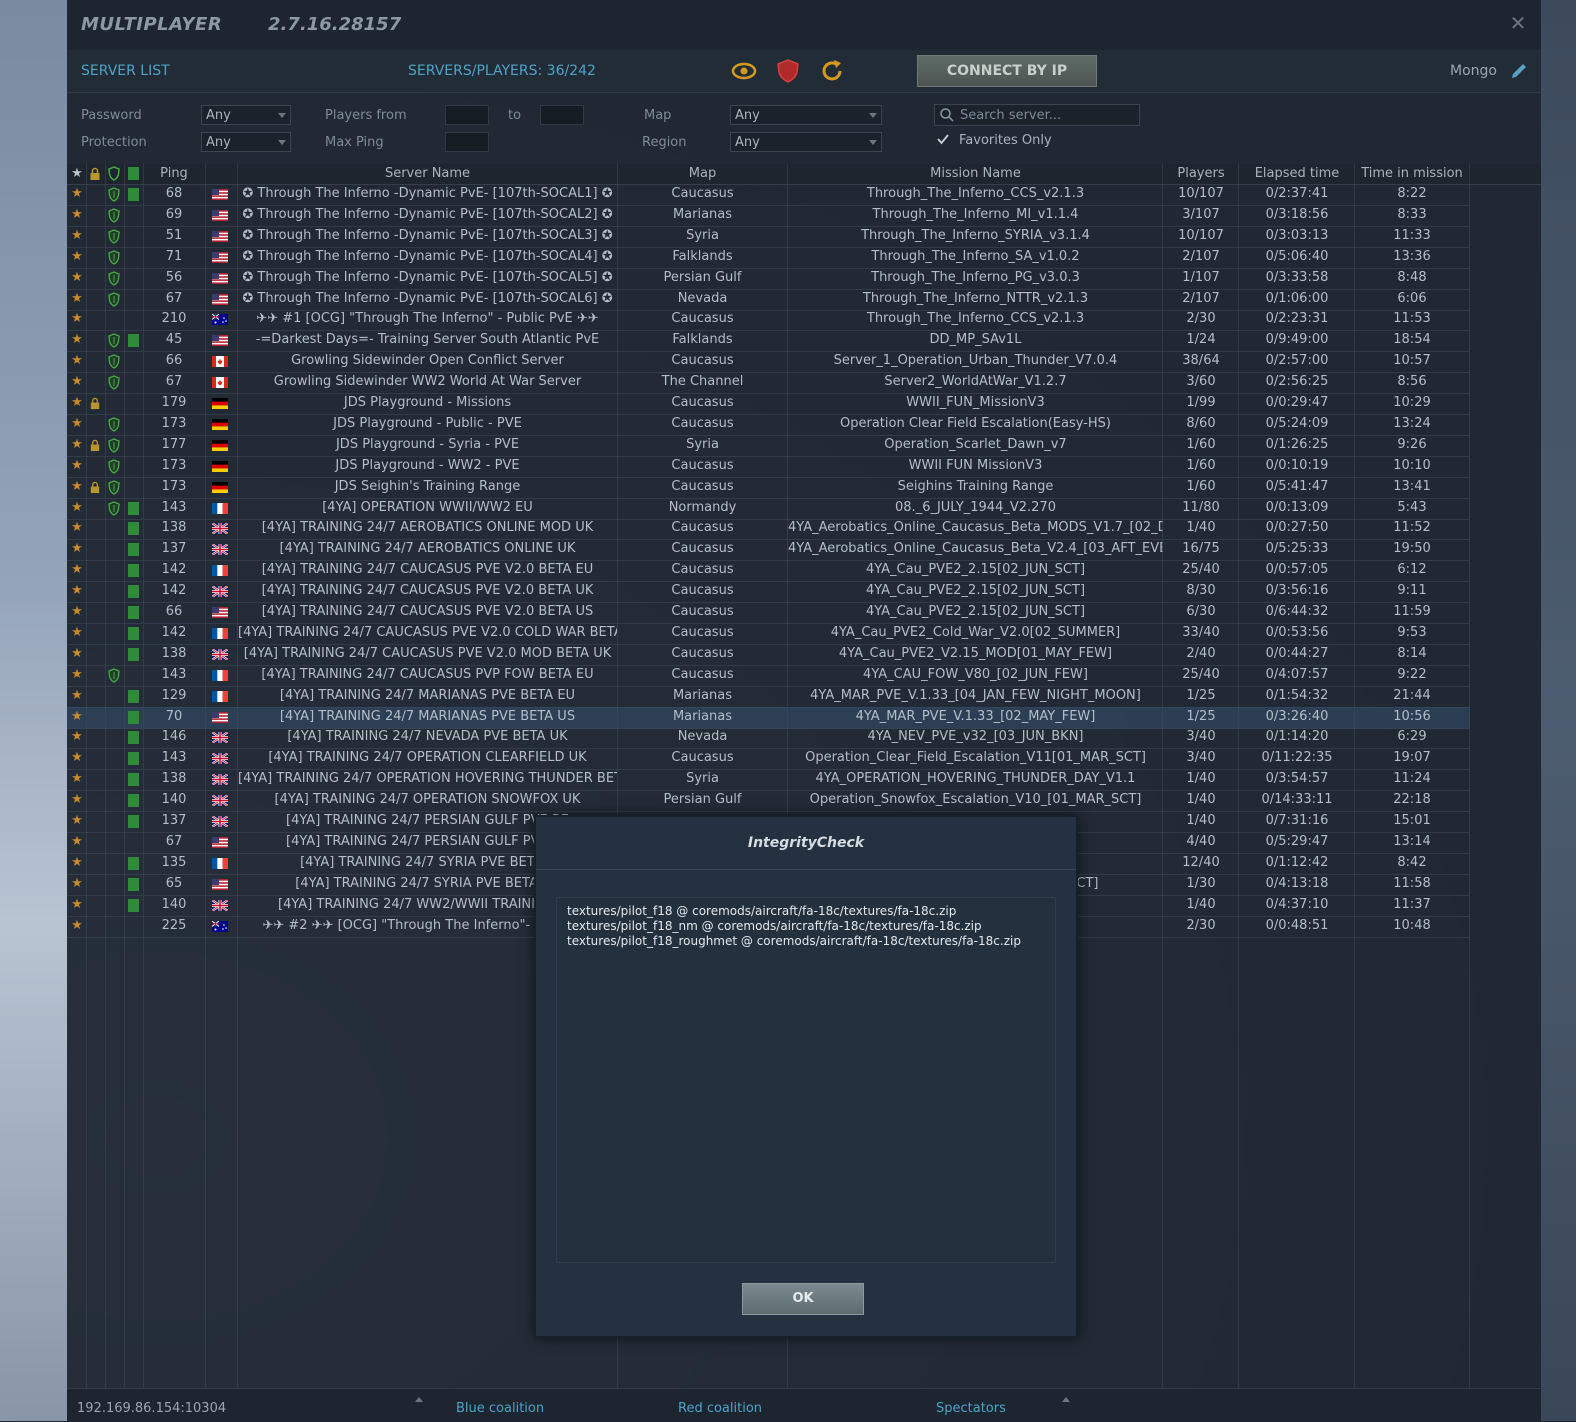 Image resolution: width=1576 pixels, height=1422 pixels. I want to click on favorite-column-star-icon: ★, so click(77, 173).